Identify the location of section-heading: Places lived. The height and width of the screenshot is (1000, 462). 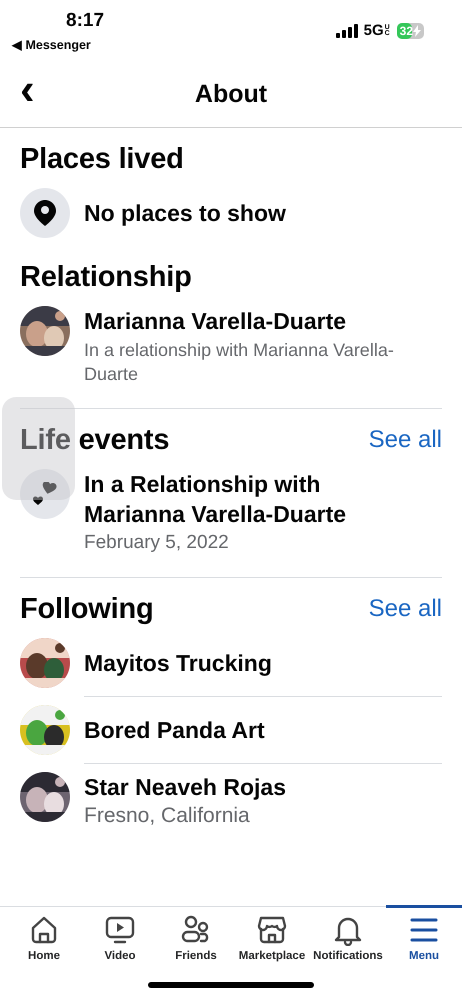
(102, 159).